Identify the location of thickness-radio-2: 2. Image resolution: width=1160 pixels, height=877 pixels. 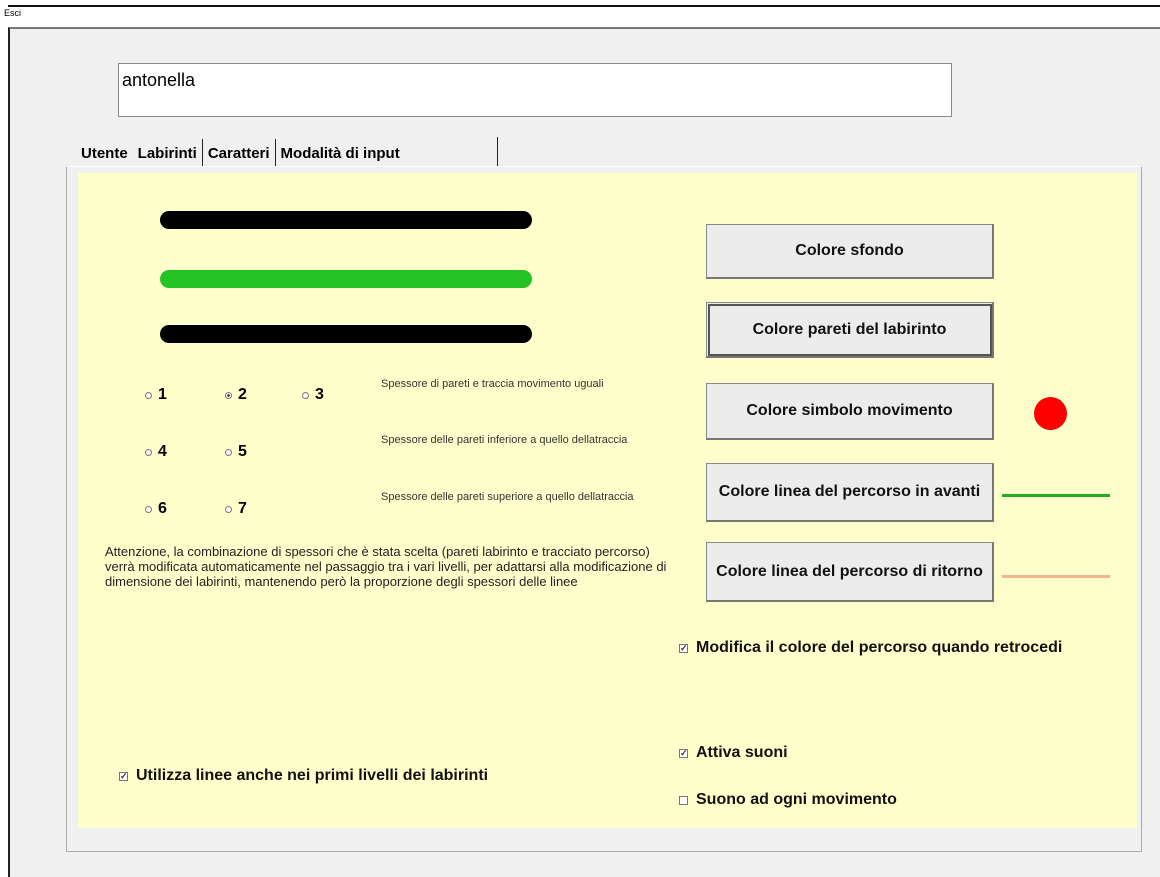
(236, 395).